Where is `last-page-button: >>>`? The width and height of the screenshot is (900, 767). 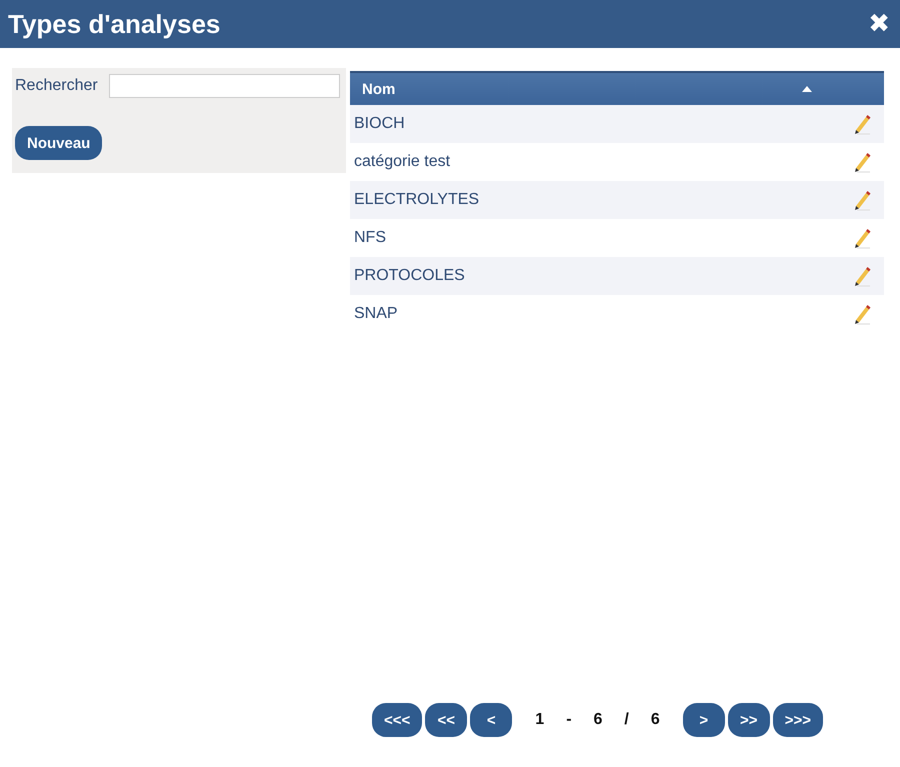
last-page-button: >>> is located at coordinates (798, 720).